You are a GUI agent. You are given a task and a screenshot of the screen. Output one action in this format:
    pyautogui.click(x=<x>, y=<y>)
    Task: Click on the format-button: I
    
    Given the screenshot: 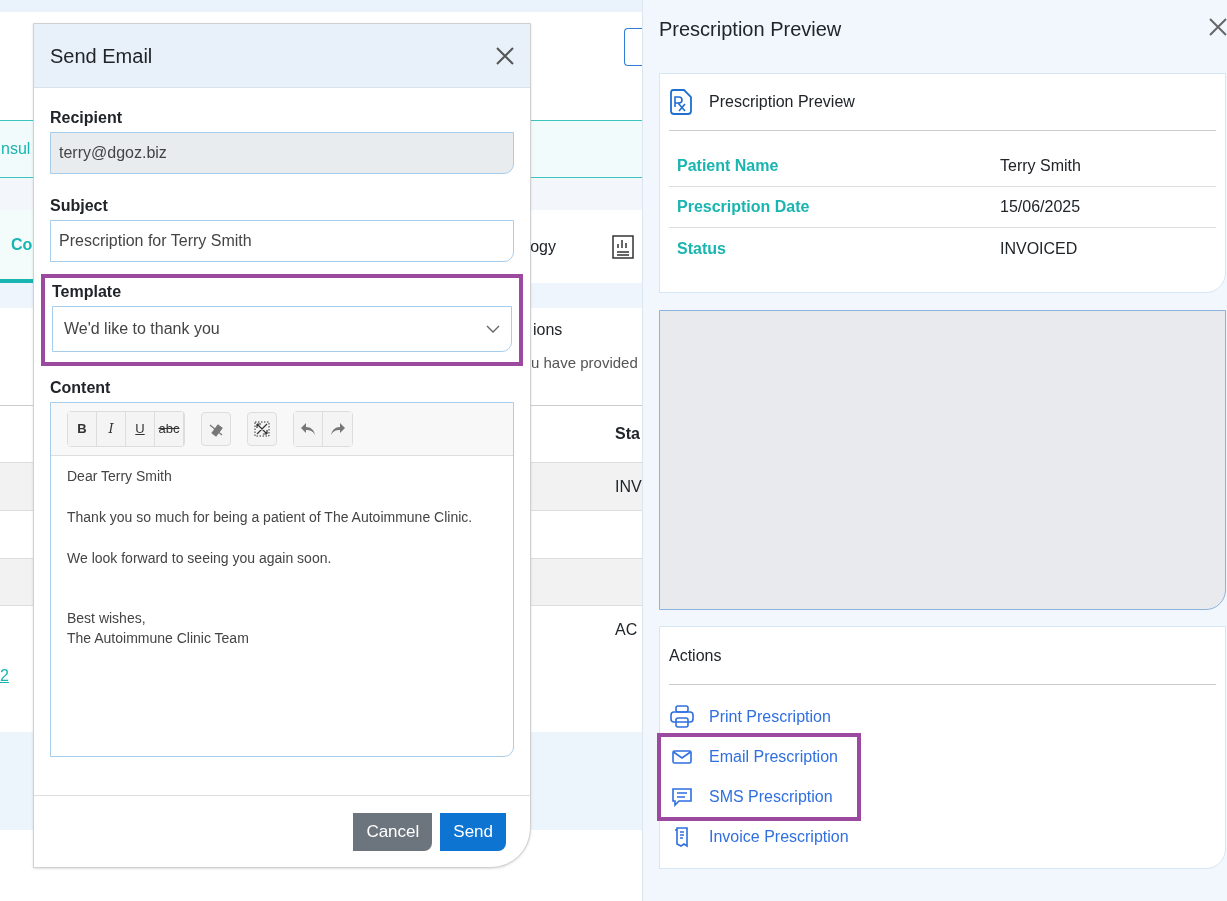 What is the action you would take?
    pyautogui.click(x=111, y=429)
    